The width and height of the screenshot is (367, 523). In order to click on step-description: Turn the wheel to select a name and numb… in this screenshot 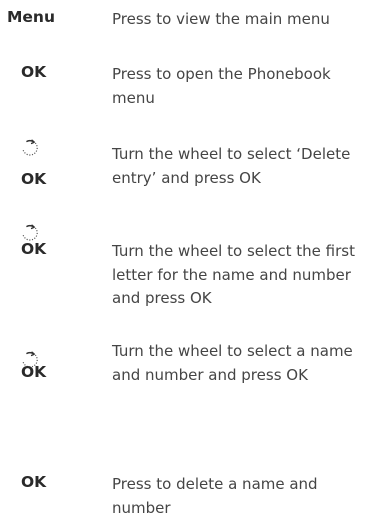, I will do `click(232, 363)`.